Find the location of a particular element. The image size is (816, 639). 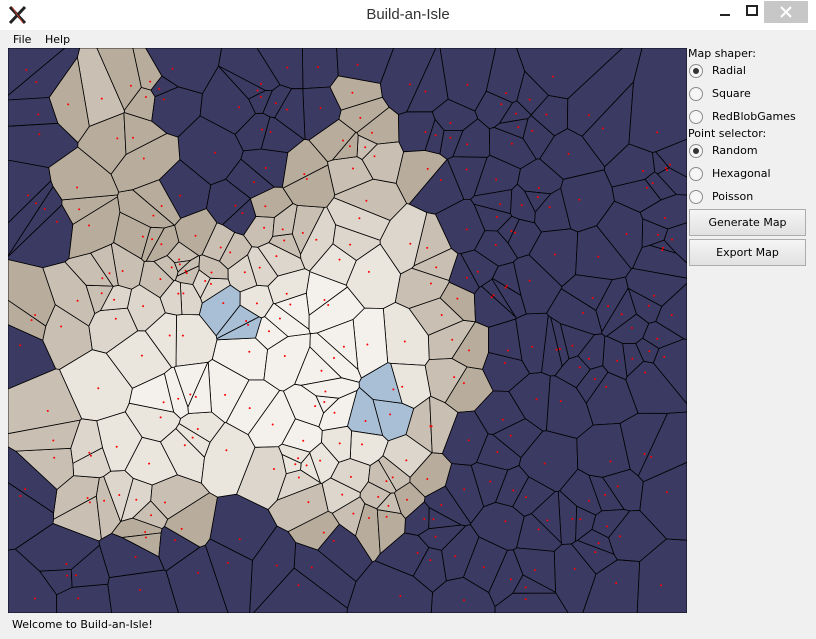

radio-square: Square is located at coordinates (749, 94).